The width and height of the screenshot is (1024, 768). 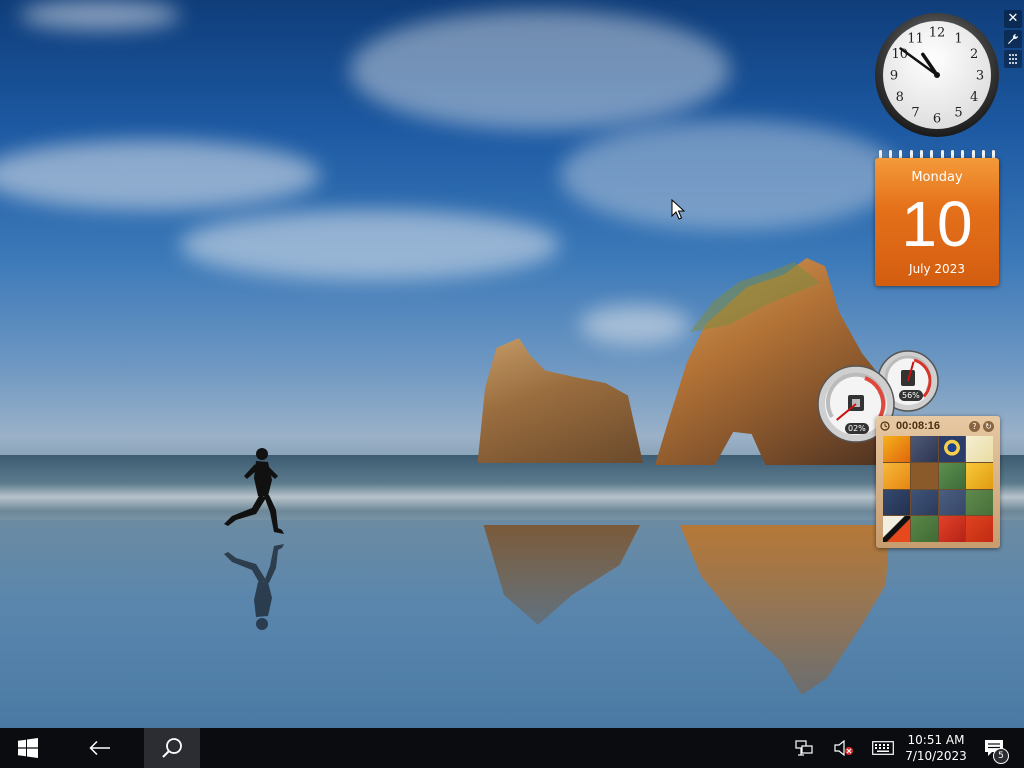 I want to click on picture-puzzle-gadget: 00:08:16 ? ↻, so click(x=938, y=482).